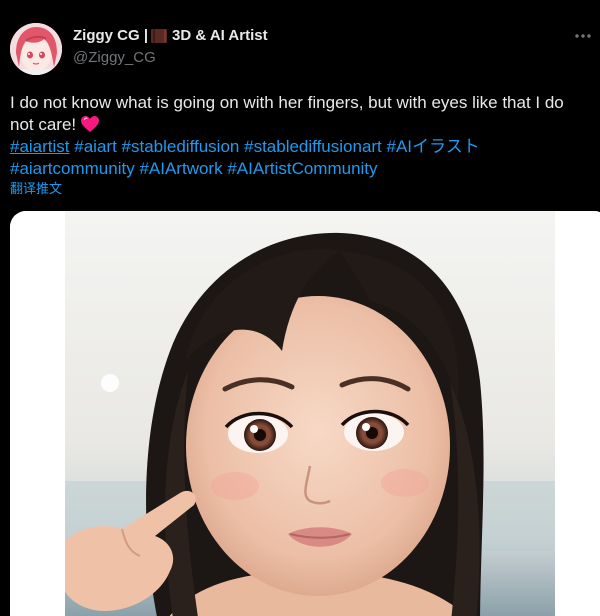 This screenshot has height=616, width=600. Describe the element at coordinates (220, 36) in the screenshot. I see `display-name-suffix: 3D & AI Artist` at that location.